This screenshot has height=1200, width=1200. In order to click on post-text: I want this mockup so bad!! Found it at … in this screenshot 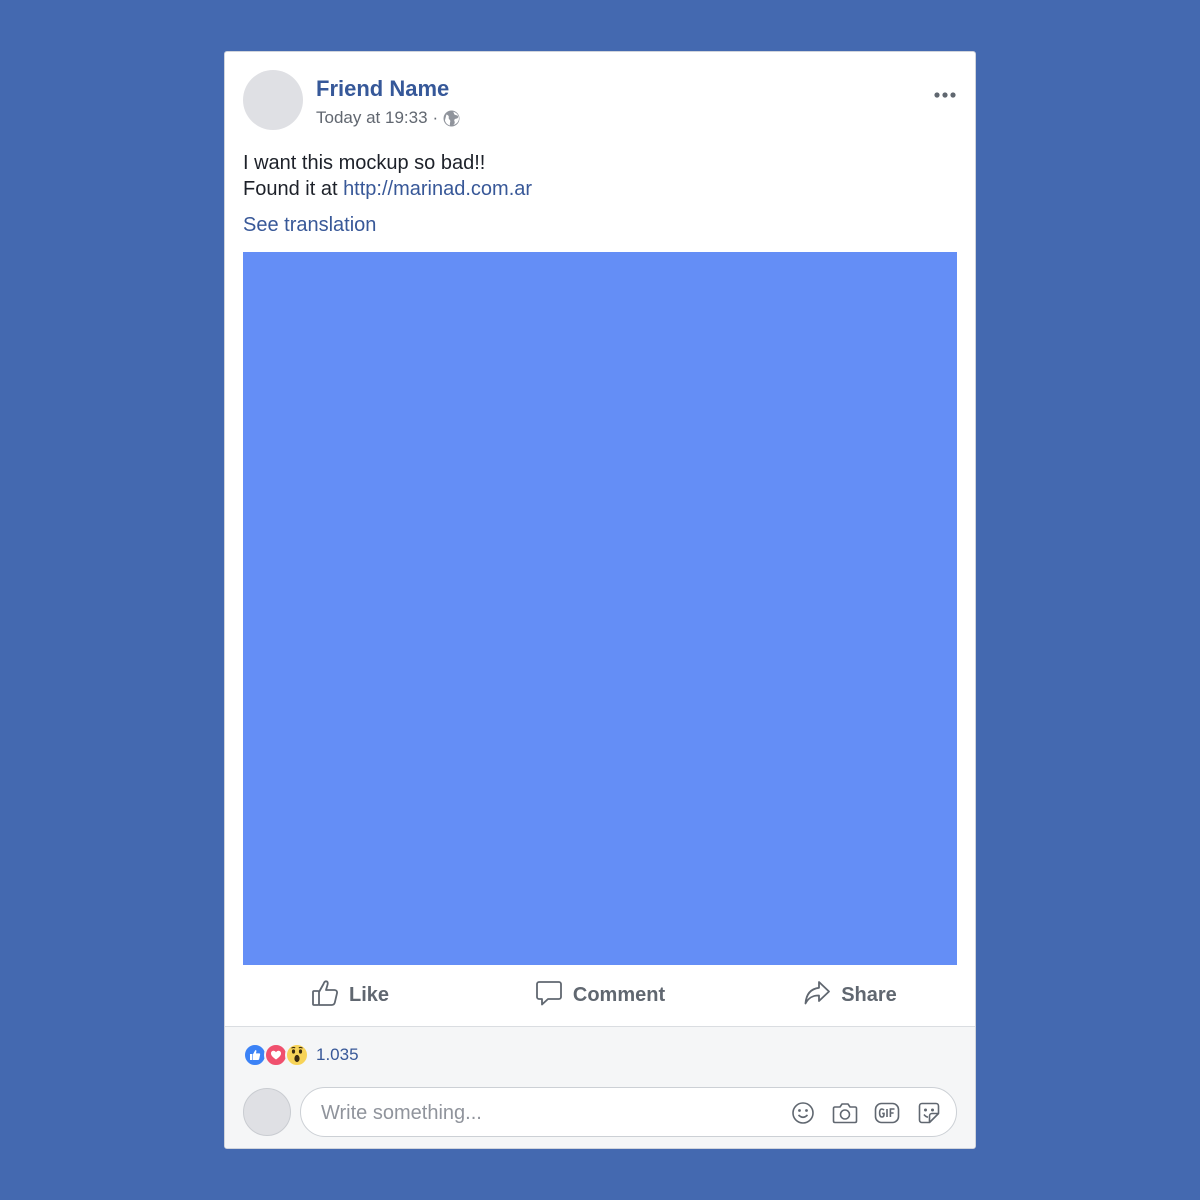, I will do `click(600, 176)`.